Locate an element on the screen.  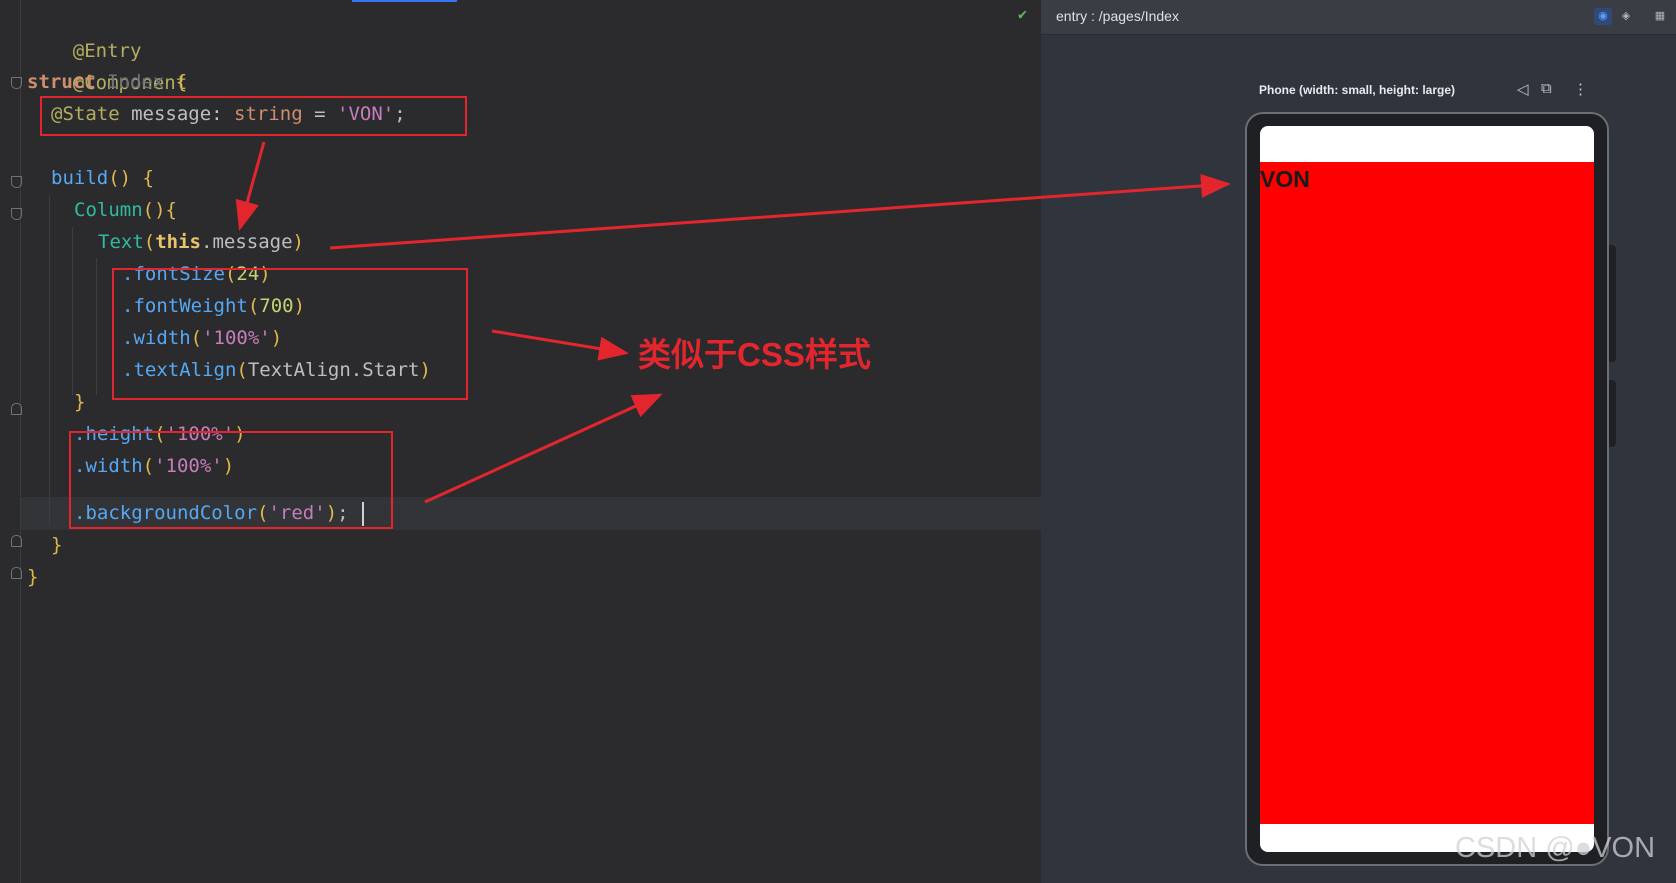
code-line-13: } is located at coordinates (79, 402).